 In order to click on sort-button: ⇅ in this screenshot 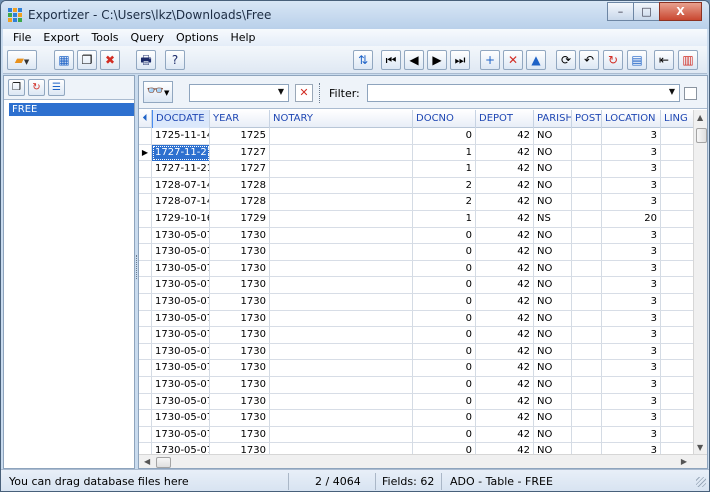, I will do `click(363, 60)`.